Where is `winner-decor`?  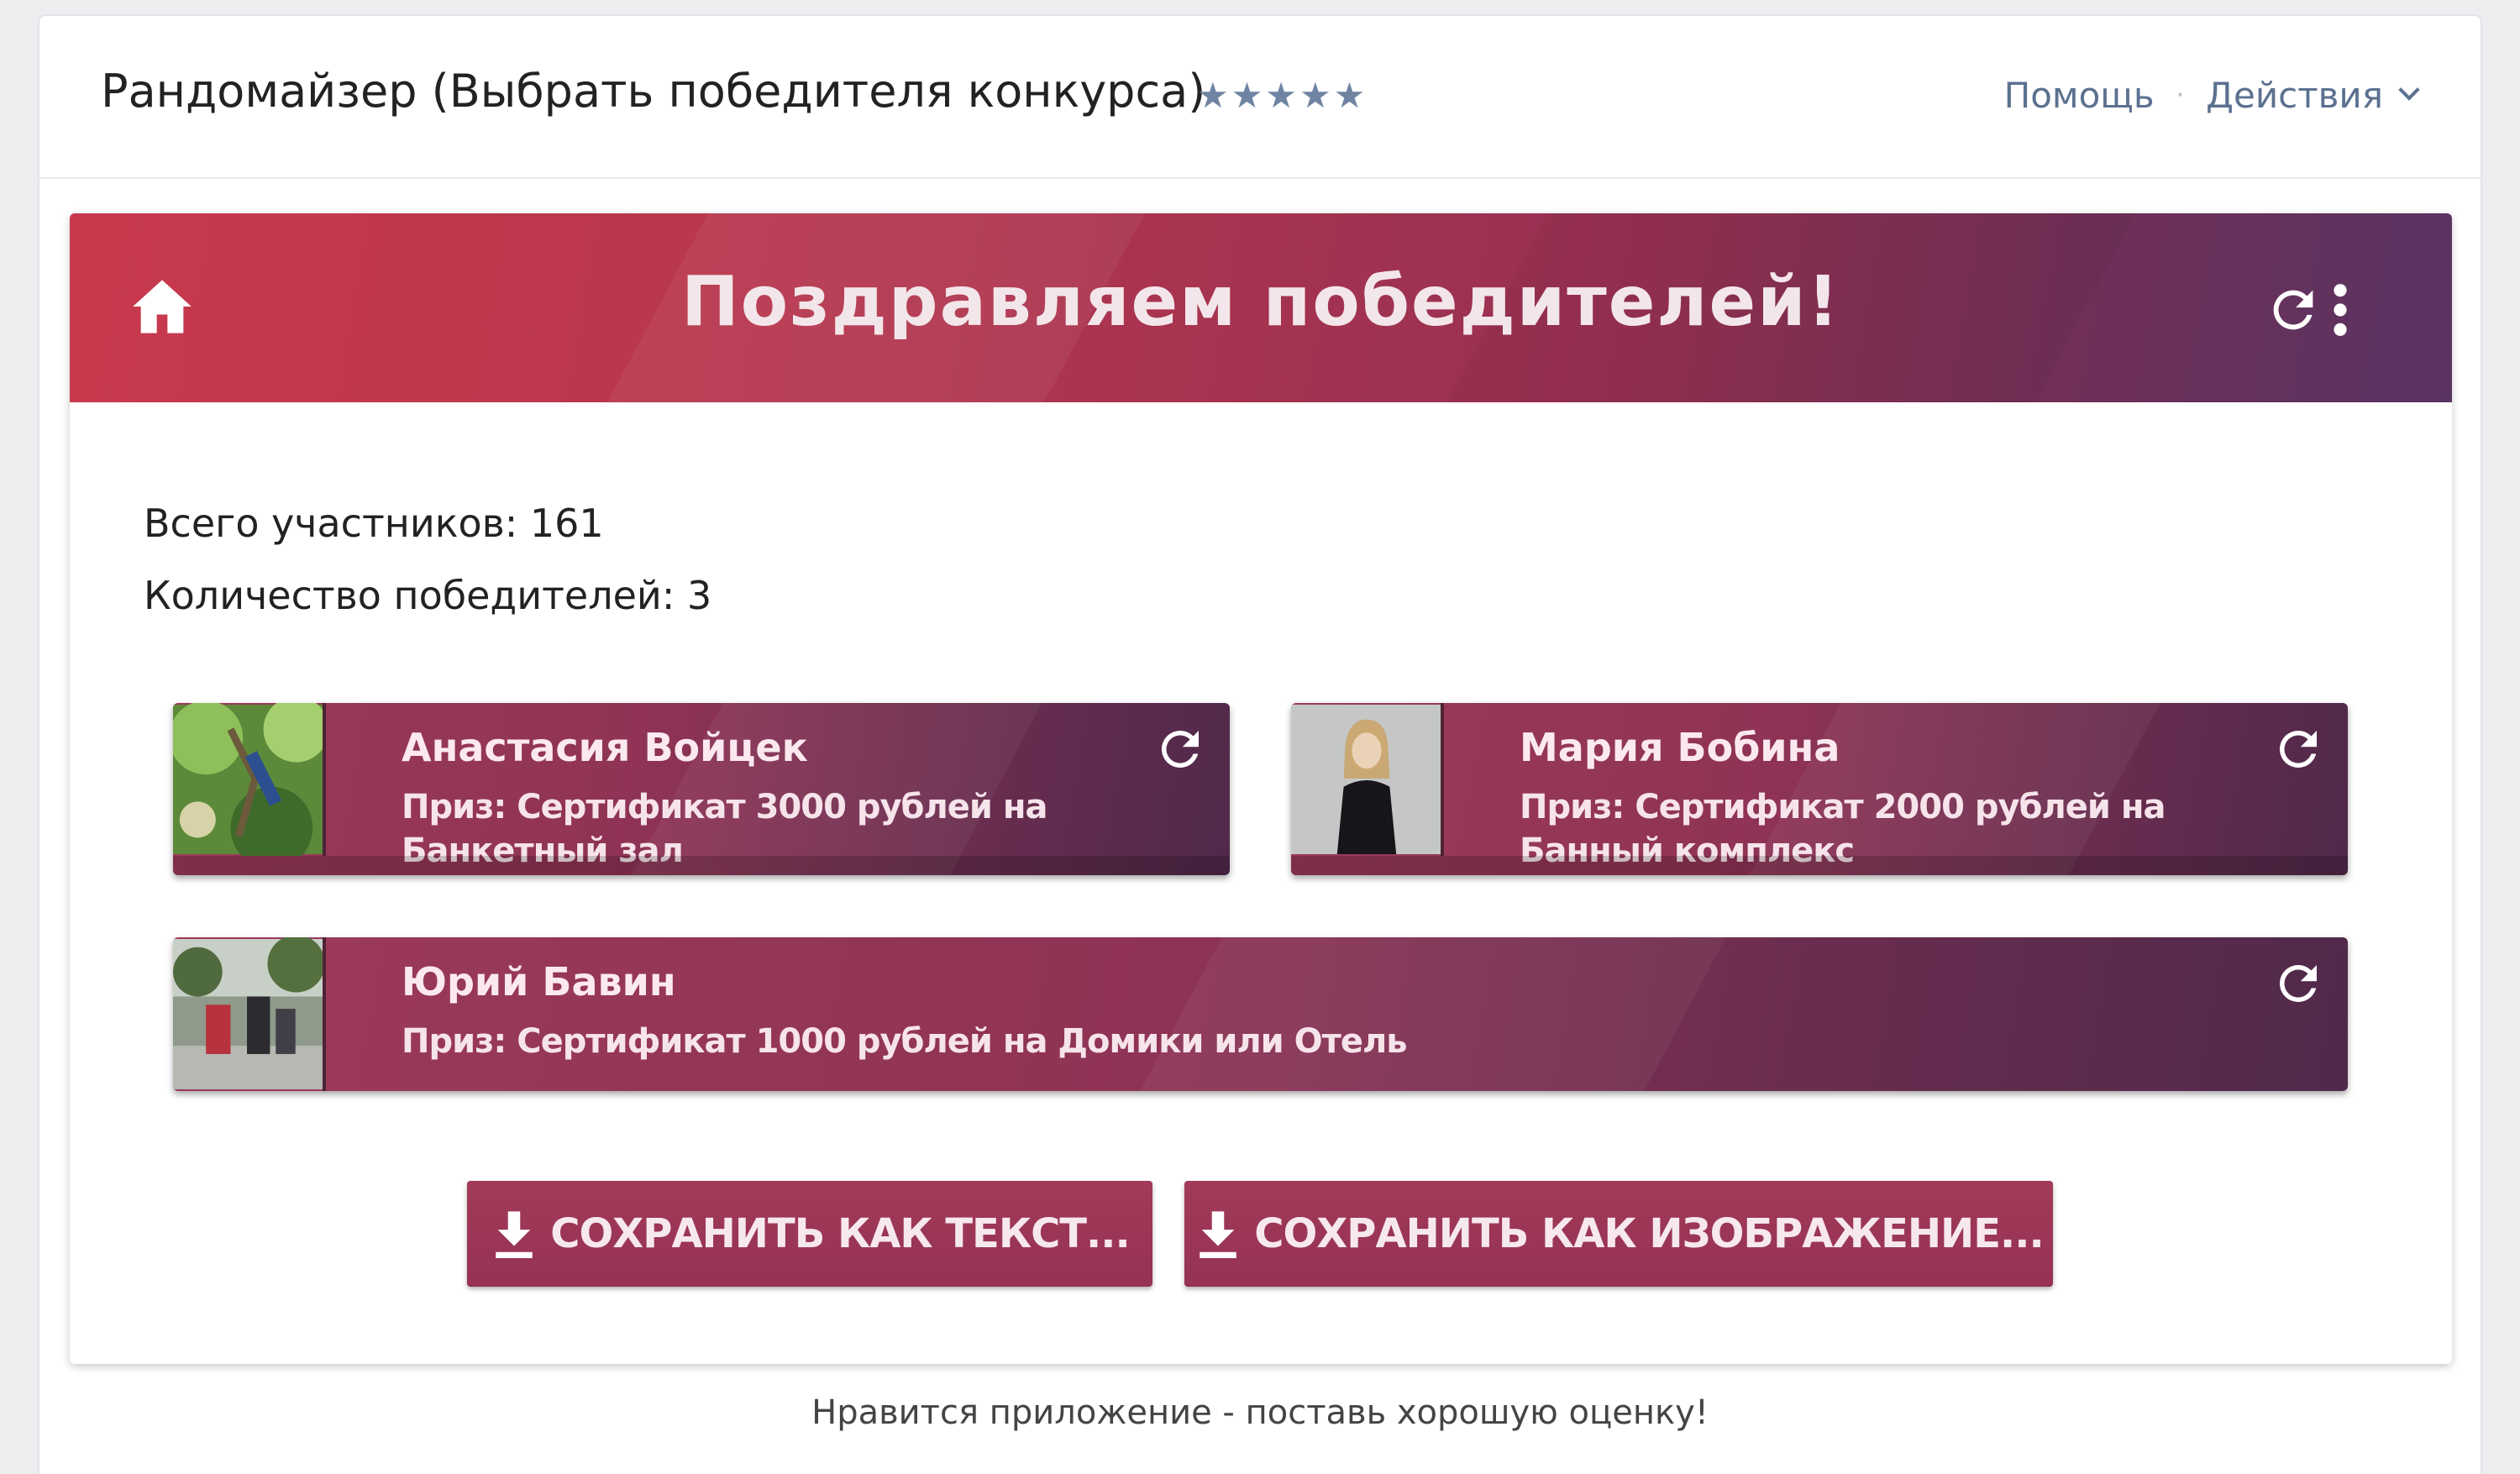 winner-decor is located at coordinates (1433, 1014).